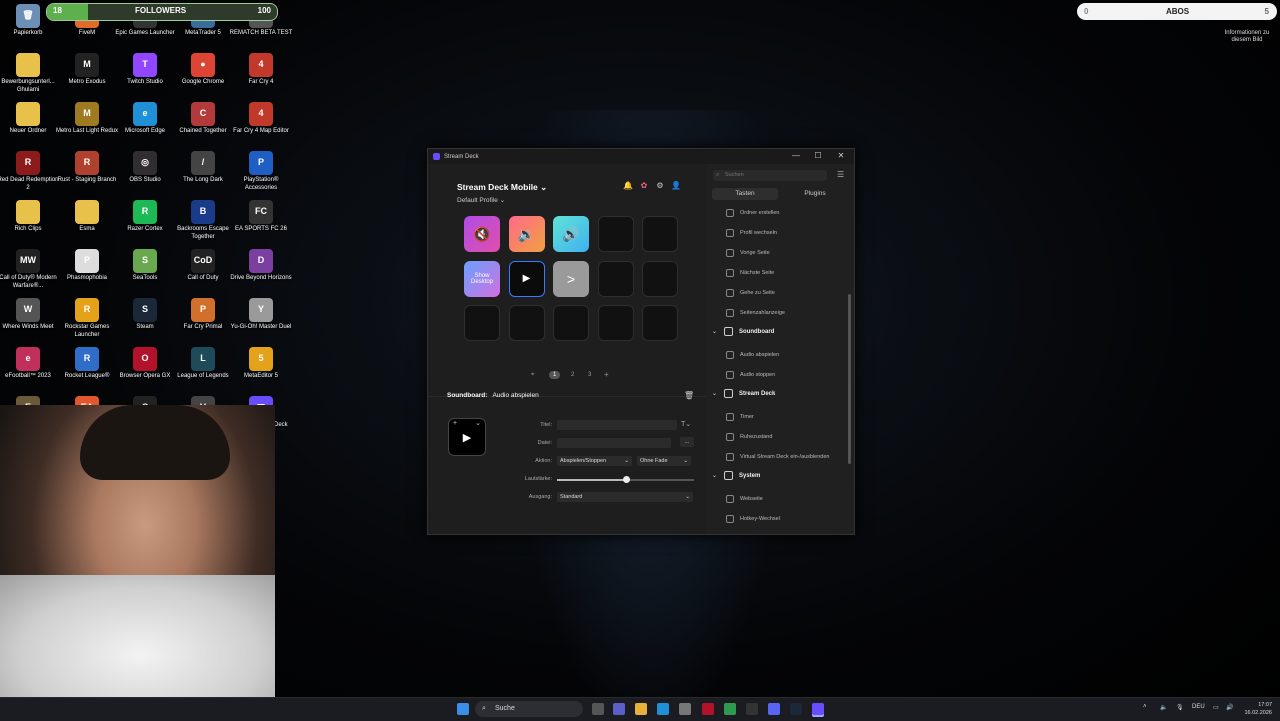 This screenshot has height=721, width=1280. I want to click on action-item: Hotkey-Wechsel, so click(753, 519).